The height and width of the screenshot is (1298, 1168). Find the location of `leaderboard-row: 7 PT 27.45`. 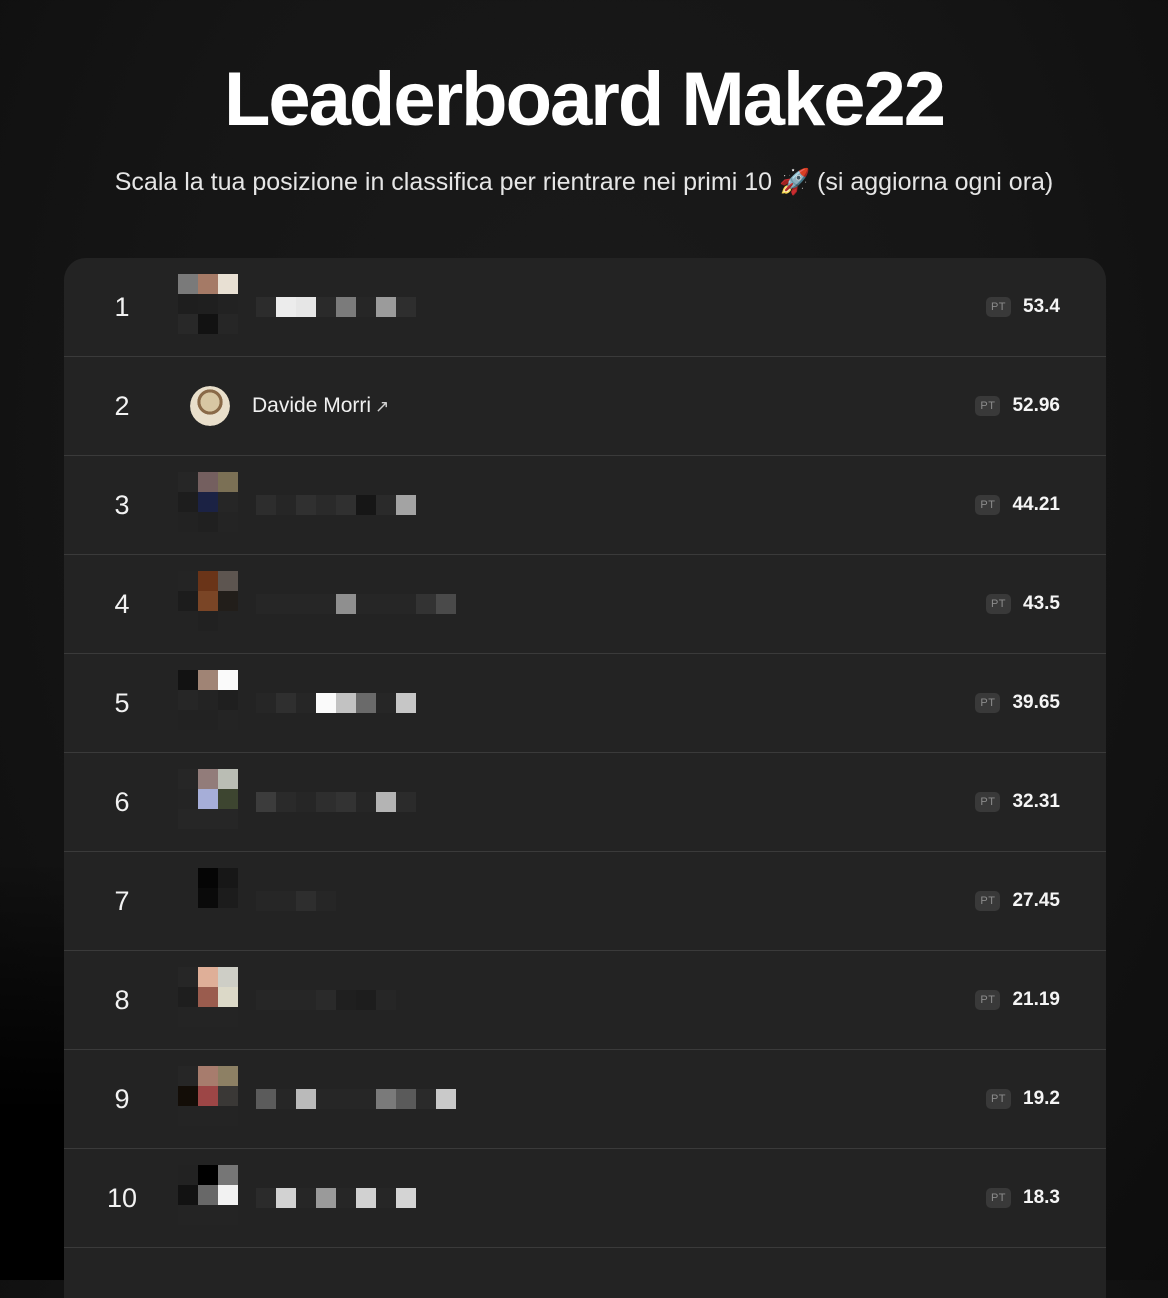

leaderboard-row: 7 PT 27.45 is located at coordinates (585, 901).